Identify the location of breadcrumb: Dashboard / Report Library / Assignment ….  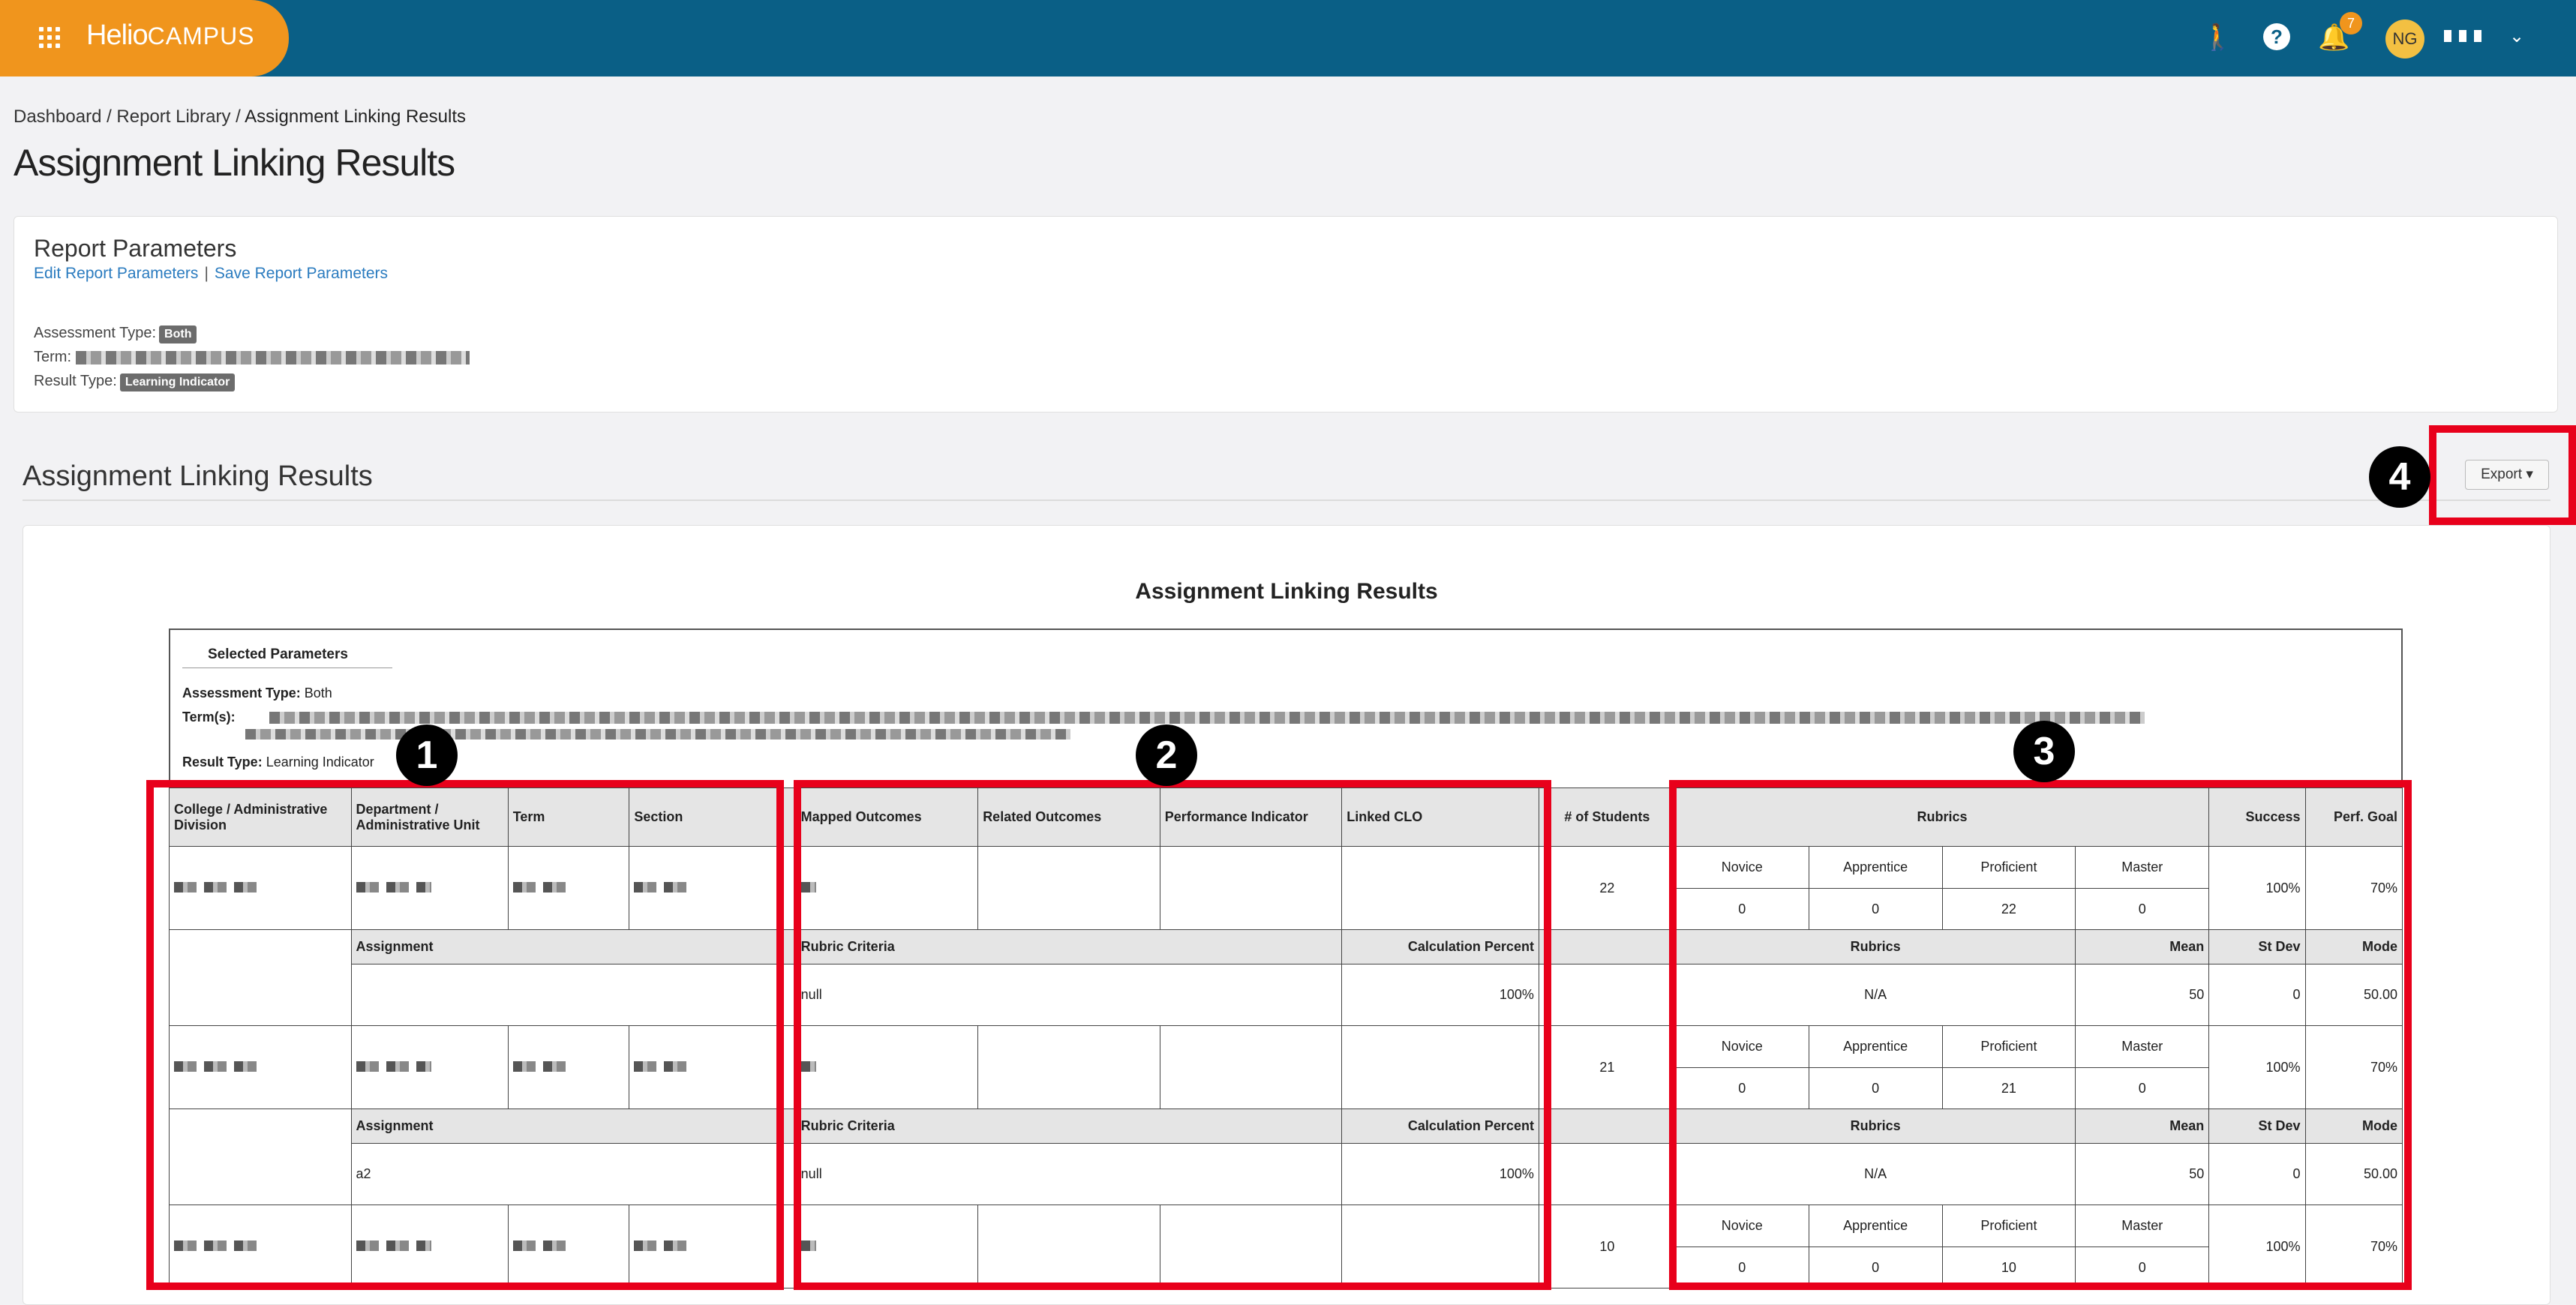
(240, 117).